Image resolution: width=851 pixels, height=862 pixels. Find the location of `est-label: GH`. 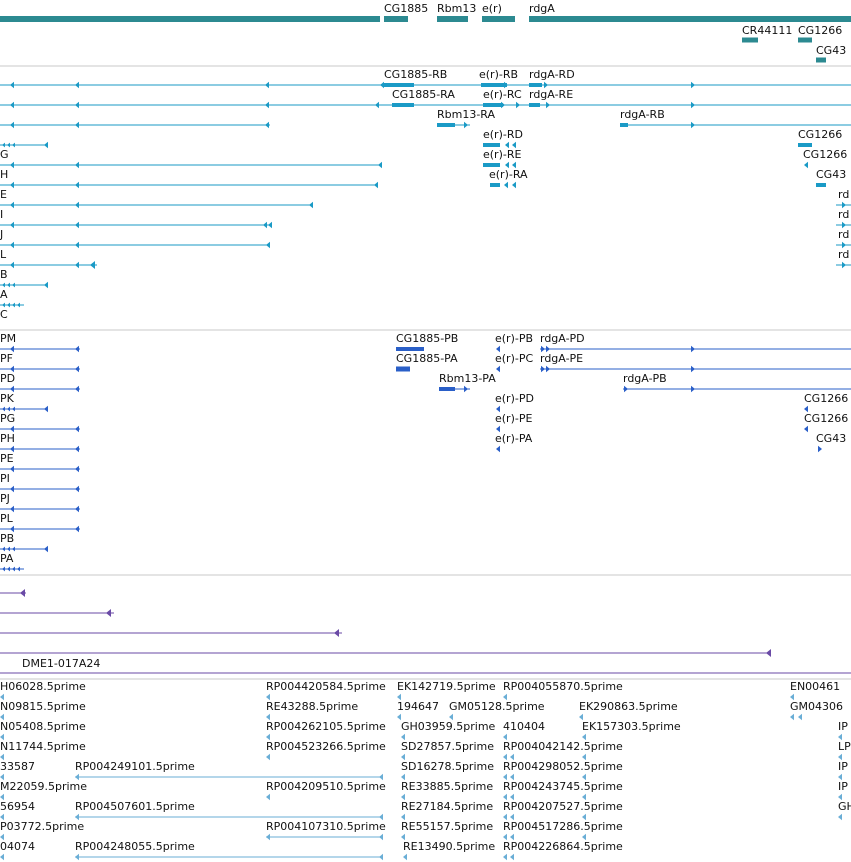

est-label: GH is located at coordinates (844, 806).